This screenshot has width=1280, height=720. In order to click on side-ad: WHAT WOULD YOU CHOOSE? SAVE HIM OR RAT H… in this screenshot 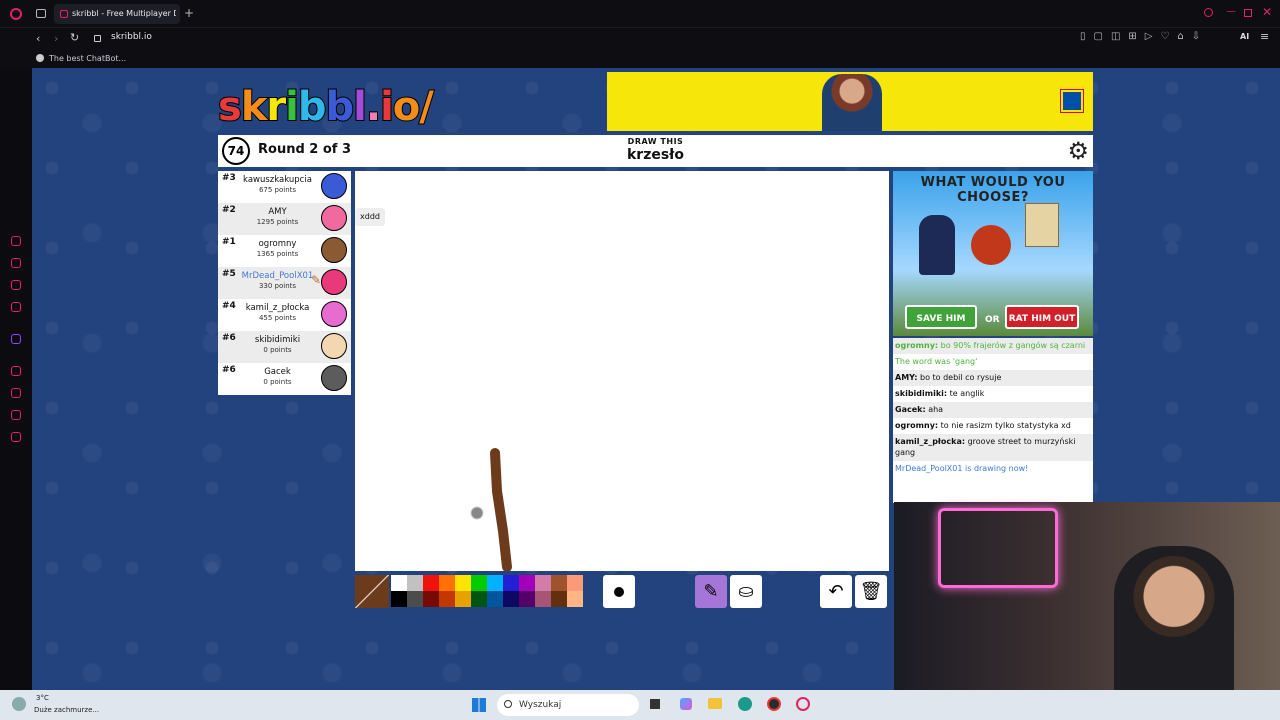, I will do `click(993, 253)`.